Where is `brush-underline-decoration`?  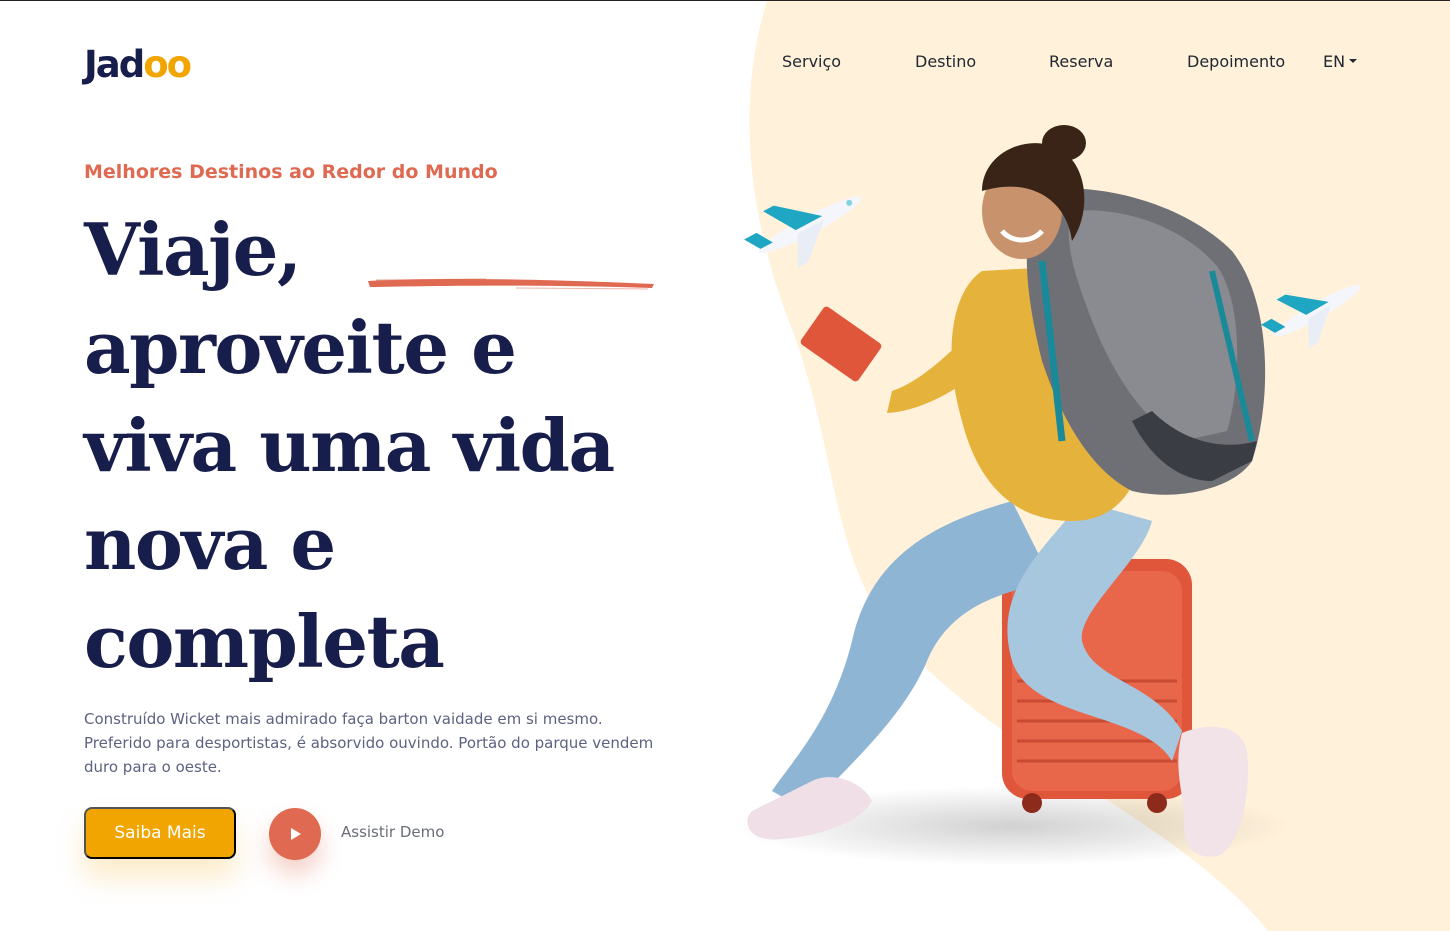 brush-underline-decoration is located at coordinates (511, 284).